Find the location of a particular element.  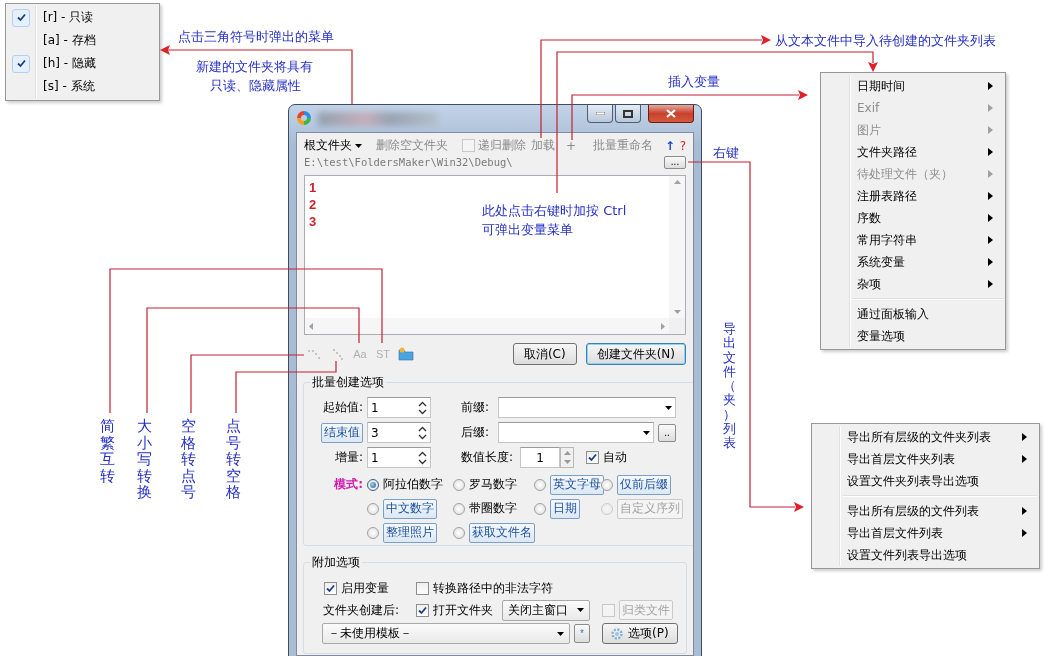

template-dropdown: －未使用模板－ is located at coordinates (446, 633).